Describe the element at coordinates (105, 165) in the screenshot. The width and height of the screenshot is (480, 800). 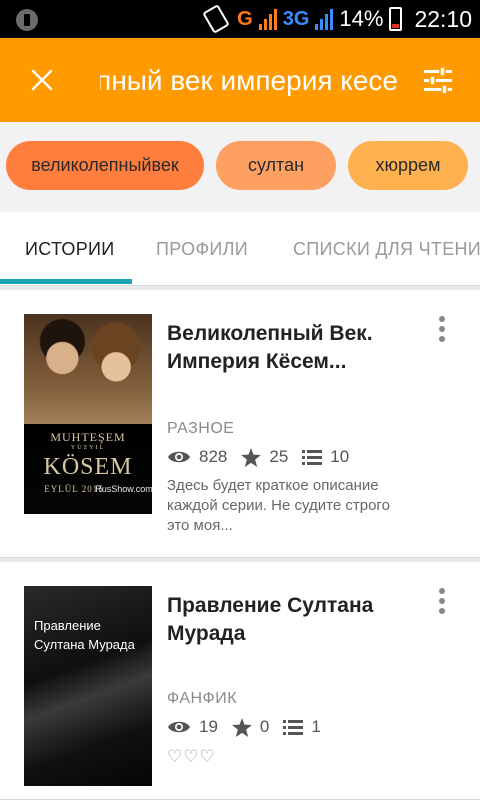
I see `tag-chip: великолепныйвек` at that location.